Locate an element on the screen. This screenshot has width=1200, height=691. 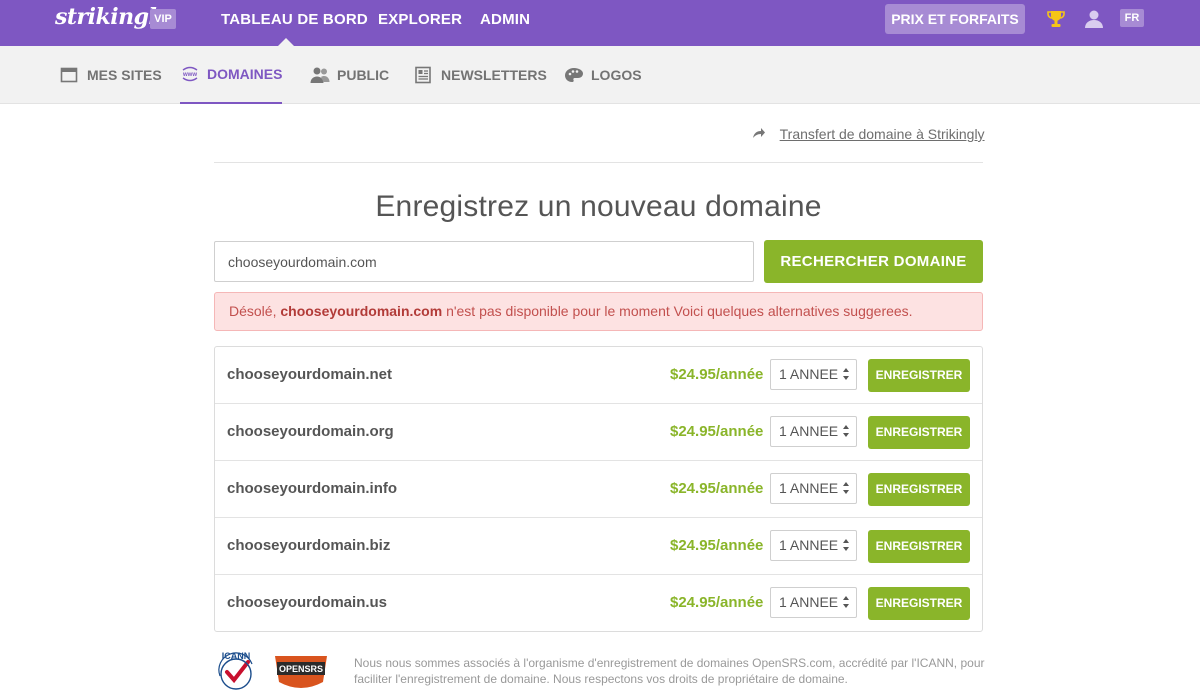
search-domain-button: RECHERCHER DOMAINE is located at coordinates (873, 261).